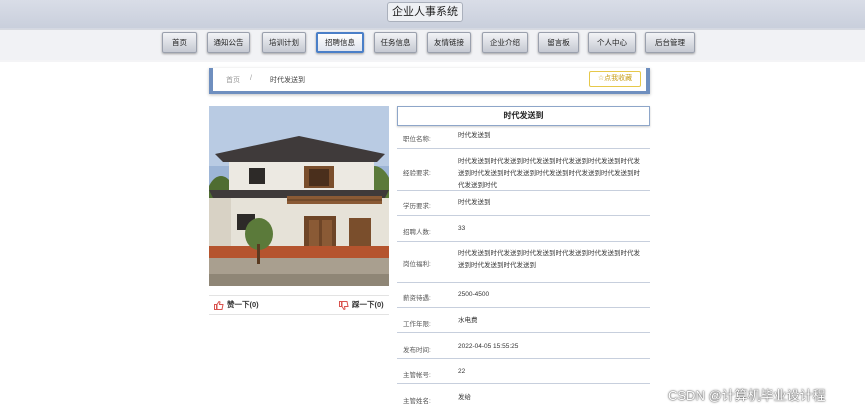 The height and width of the screenshot is (411, 865). Describe the element at coordinates (425, 12) in the screenshot. I see `site-title: 企业人事系统` at that location.